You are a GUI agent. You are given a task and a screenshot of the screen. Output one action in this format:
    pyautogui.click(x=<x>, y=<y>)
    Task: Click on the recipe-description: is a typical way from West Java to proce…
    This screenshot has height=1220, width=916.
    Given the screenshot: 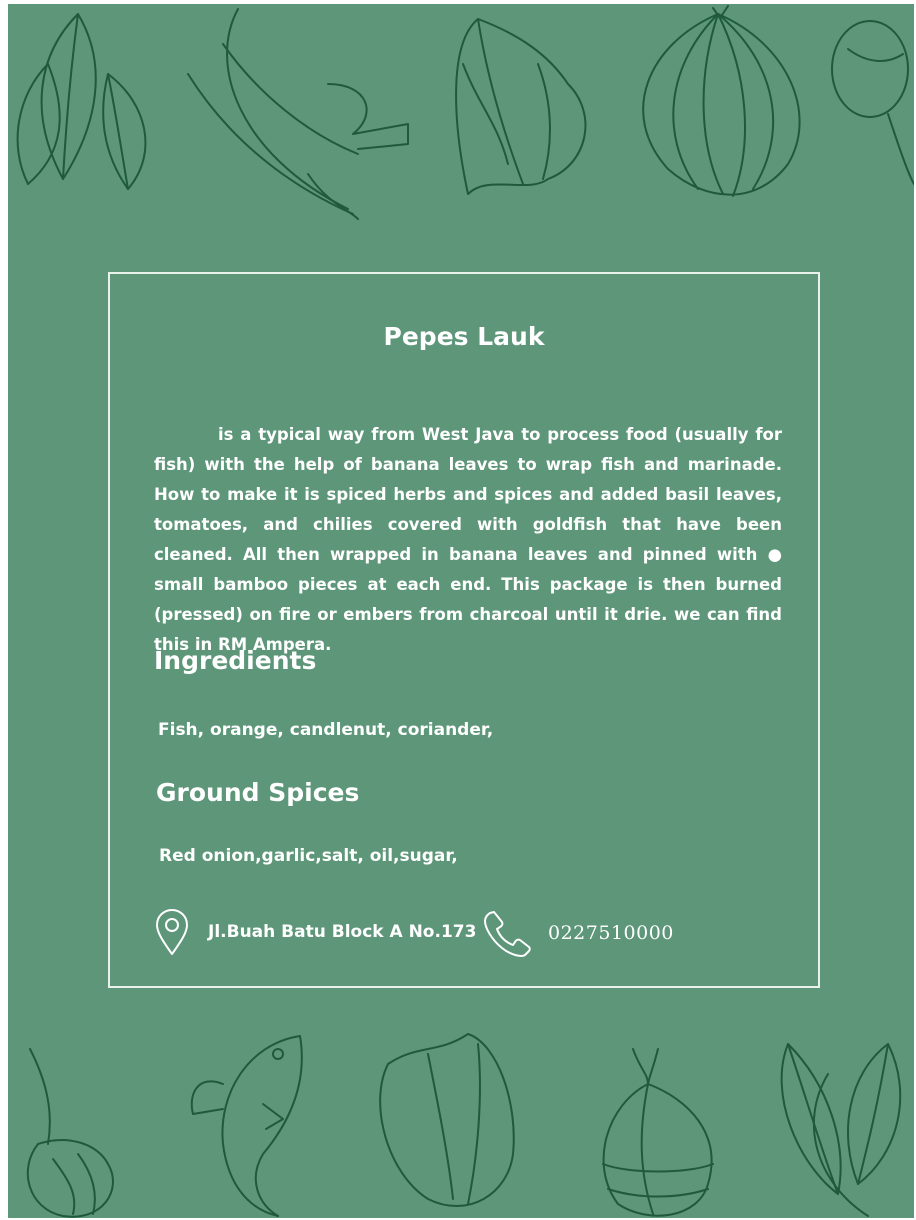 What is the action you would take?
    pyautogui.click(x=468, y=539)
    